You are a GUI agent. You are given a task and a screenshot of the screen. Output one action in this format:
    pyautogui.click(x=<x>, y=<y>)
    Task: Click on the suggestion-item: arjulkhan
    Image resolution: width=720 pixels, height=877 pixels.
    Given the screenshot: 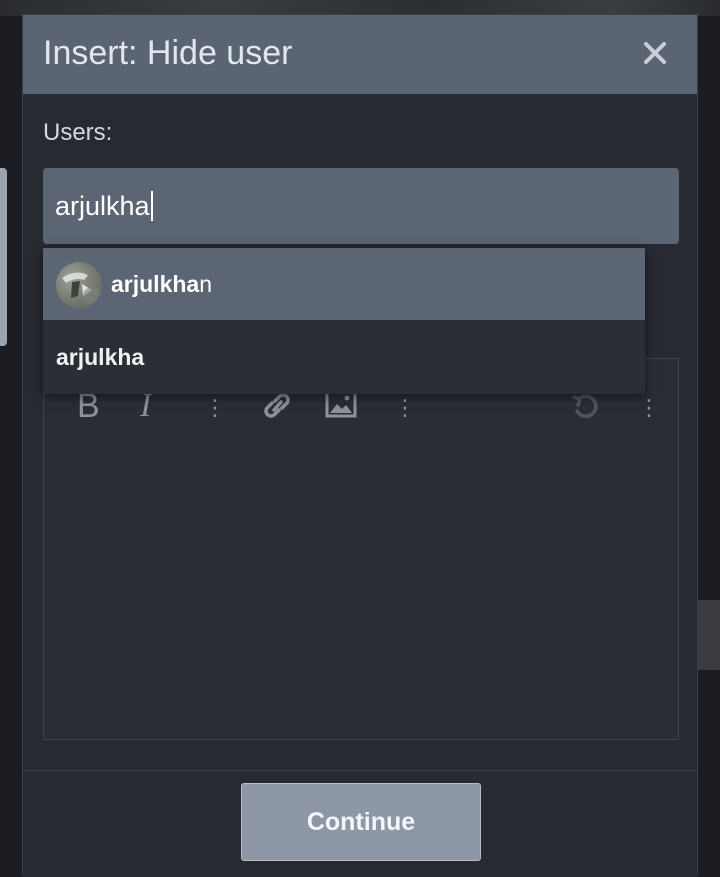 What is the action you would take?
    pyautogui.click(x=344, y=284)
    